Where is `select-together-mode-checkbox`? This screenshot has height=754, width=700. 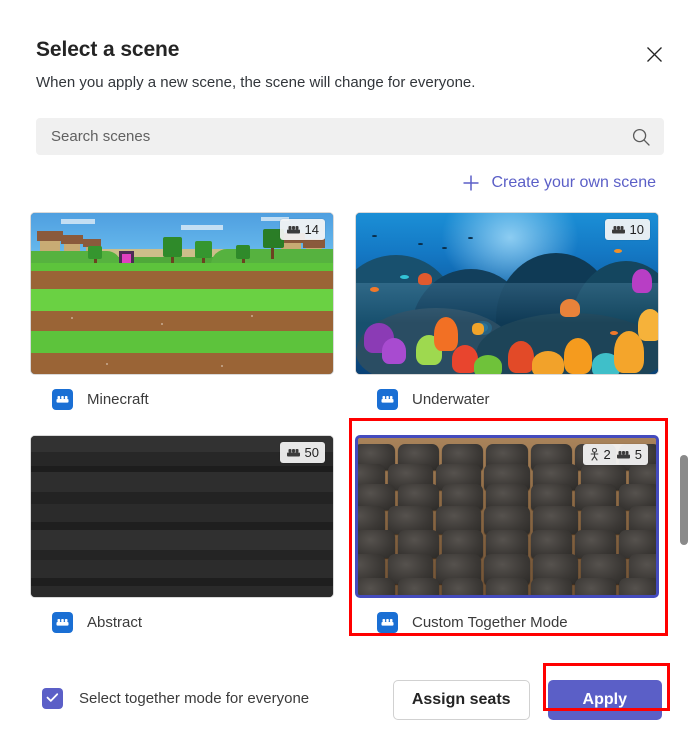 select-together-mode-checkbox is located at coordinates (52, 698).